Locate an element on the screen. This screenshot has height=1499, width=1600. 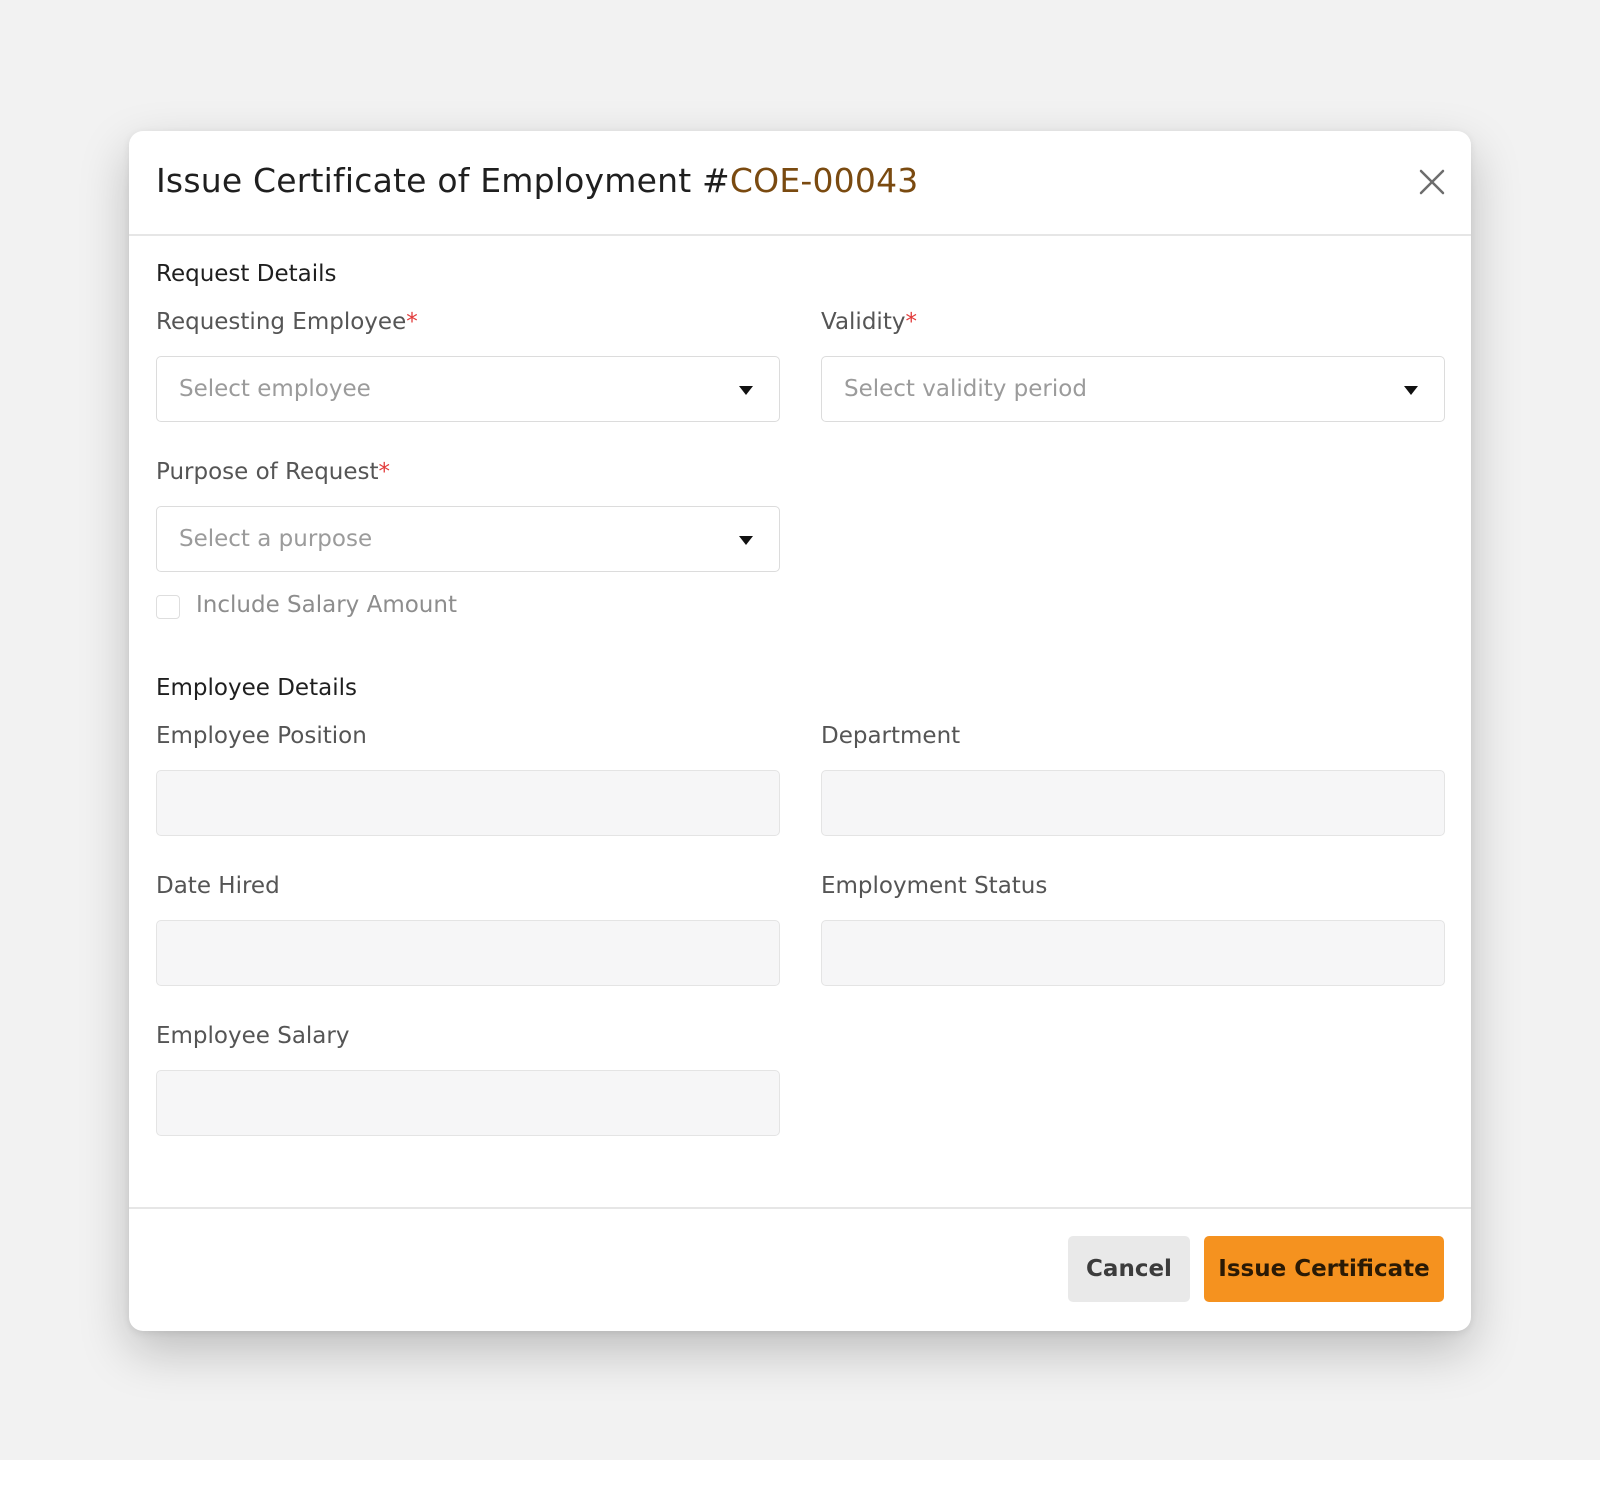
validity-select: Select validity period is located at coordinates (1133, 389).